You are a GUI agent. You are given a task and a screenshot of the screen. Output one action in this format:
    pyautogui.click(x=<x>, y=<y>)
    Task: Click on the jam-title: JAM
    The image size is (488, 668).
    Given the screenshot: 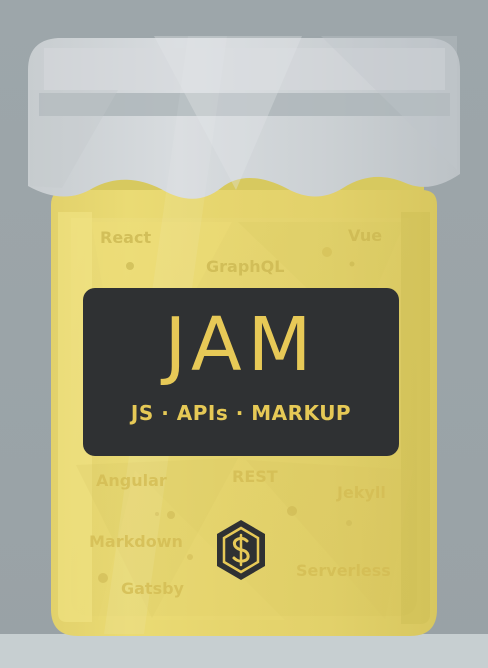 What is the action you would take?
    pyautogui.click(x=241, y=345)
    